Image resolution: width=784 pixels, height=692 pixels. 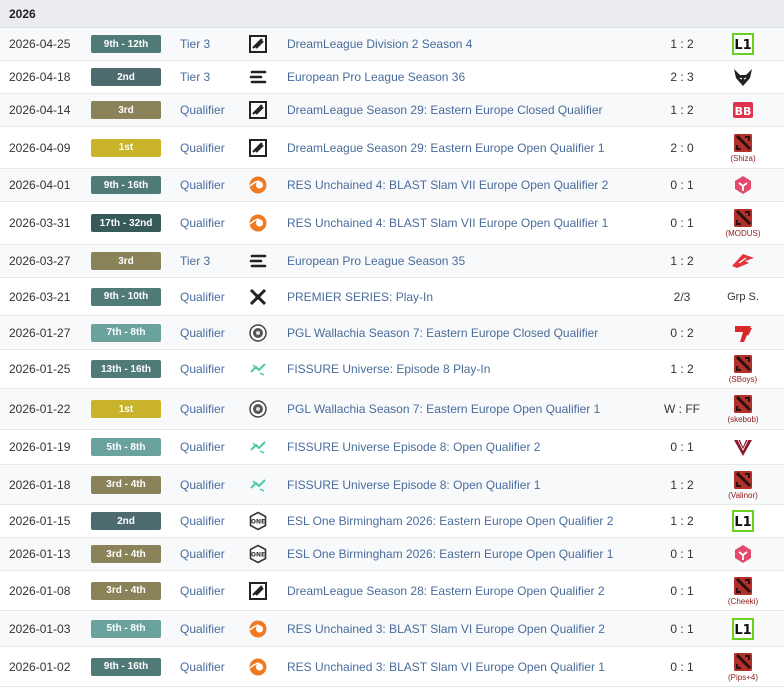 I want to click on team-red-icon, so click(x=743, y=333).